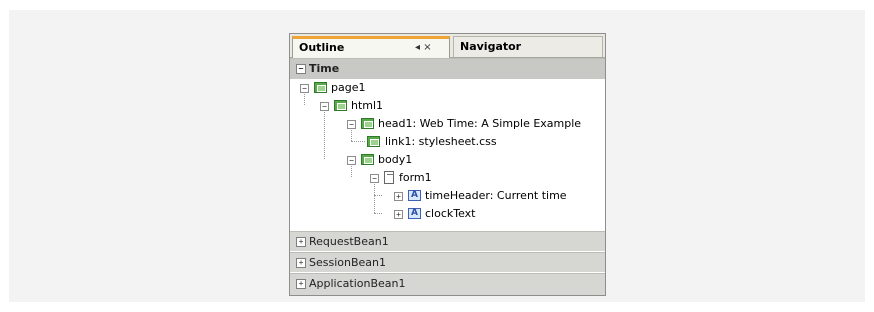  I want to click on section-time: − Time, so click(447, 68).